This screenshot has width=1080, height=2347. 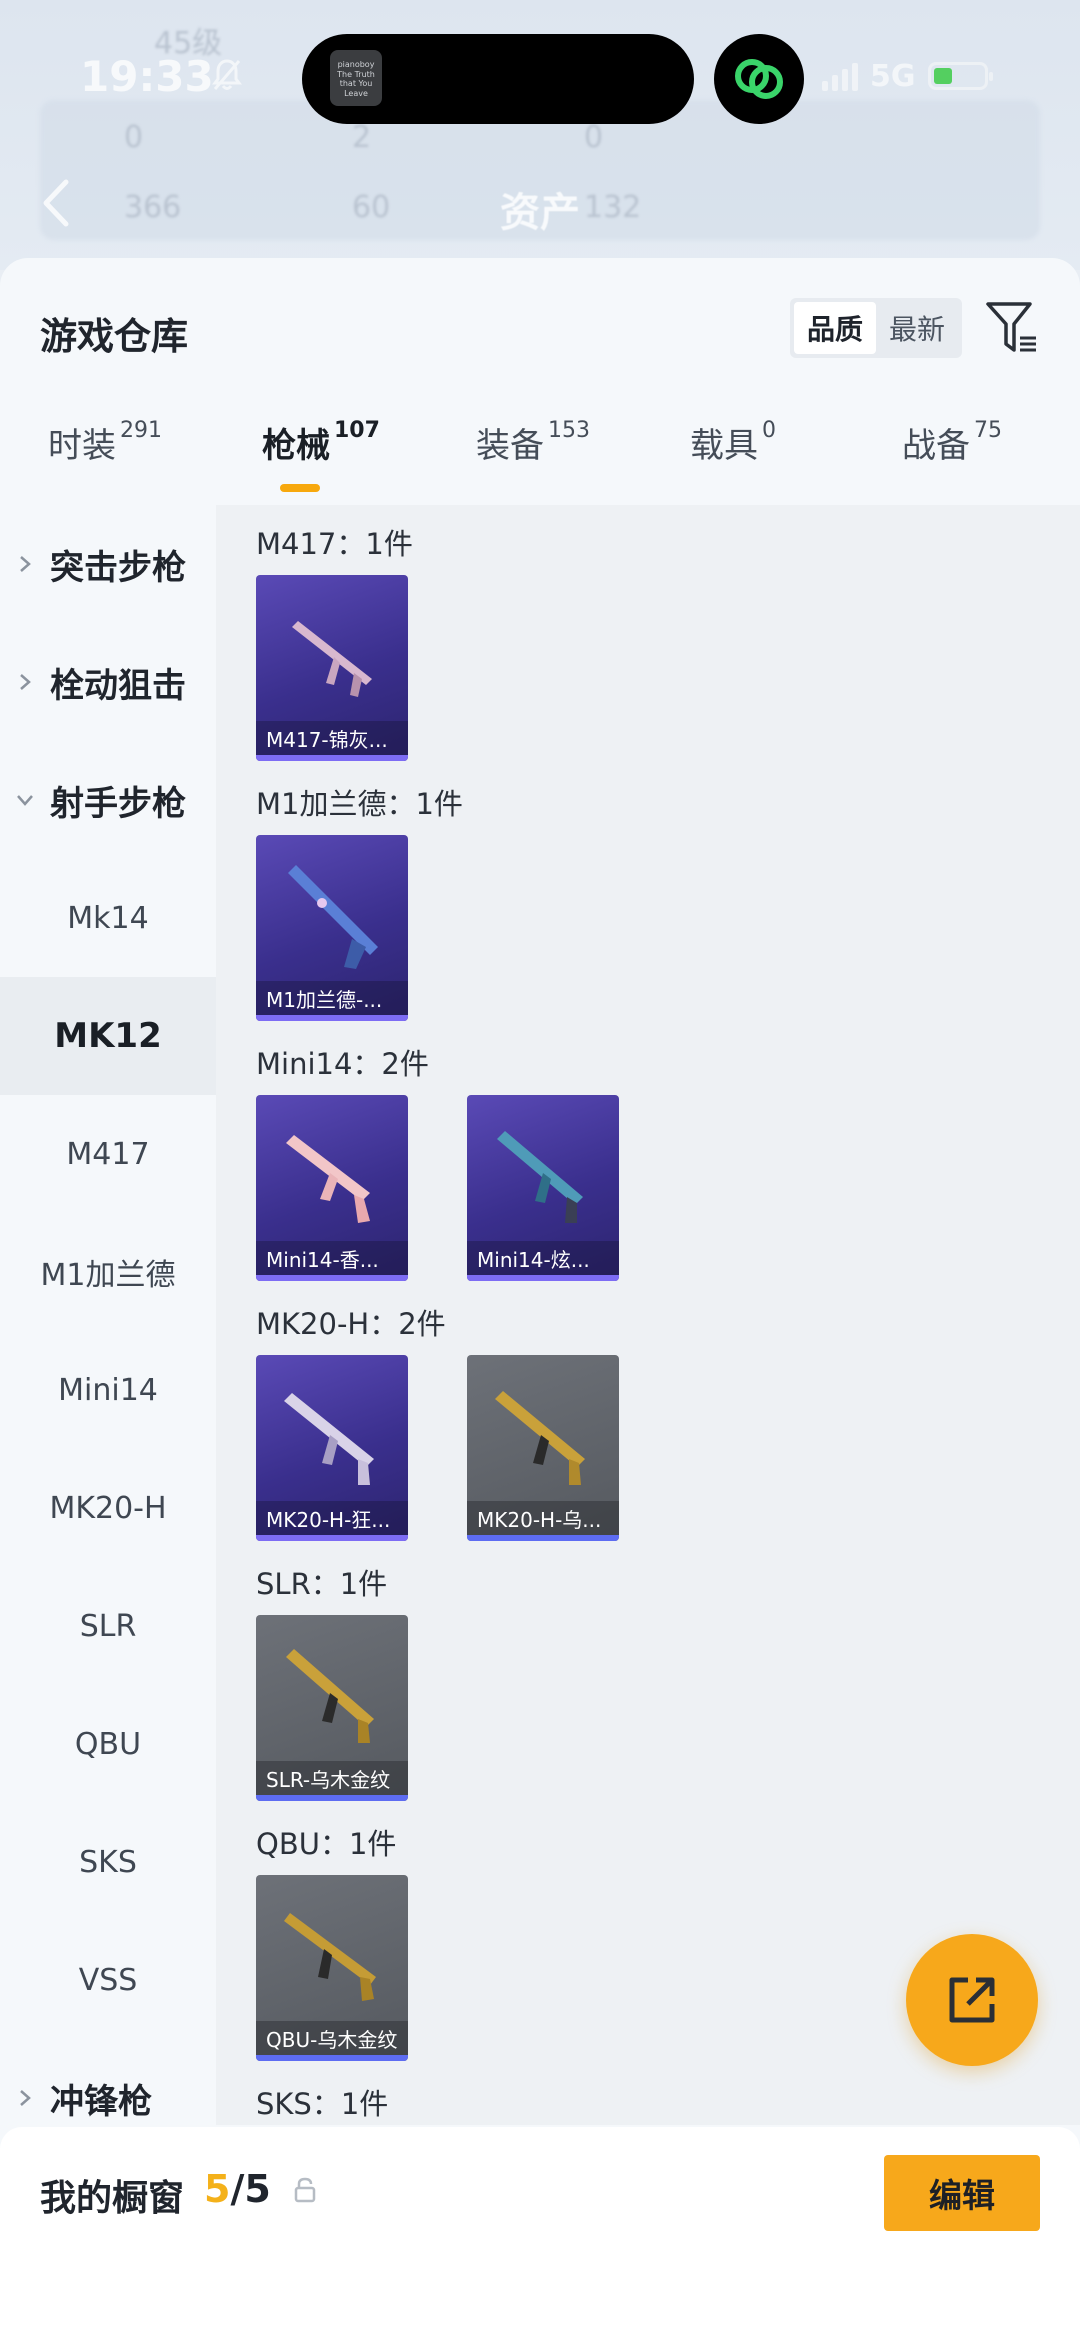 I want to click on sidebar-item-bolt-snipers: 栓动狙击, so click(x=108, y=682).